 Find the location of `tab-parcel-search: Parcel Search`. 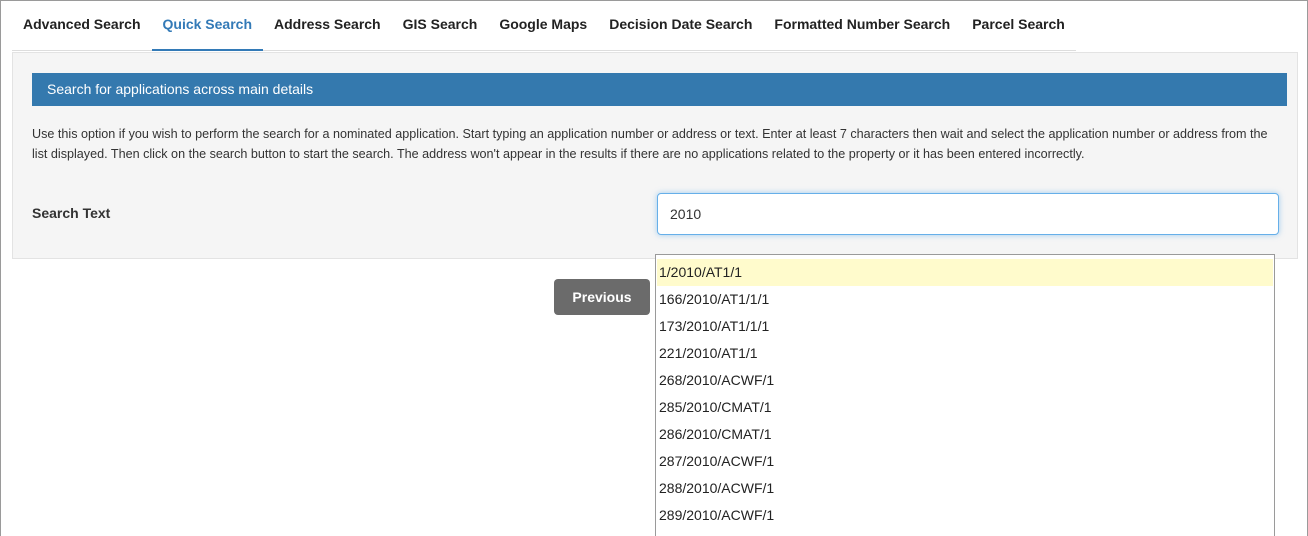

tab-parcel-search: Parcel Search is located at coordinates (1018, 26).